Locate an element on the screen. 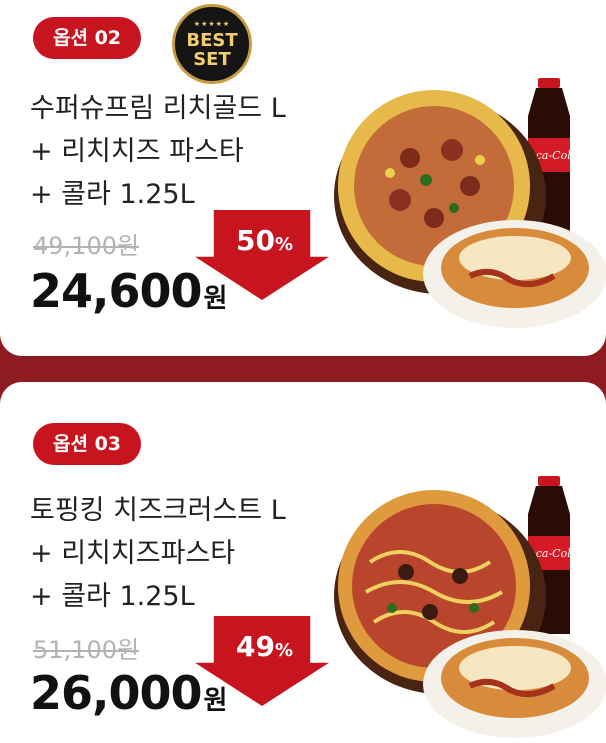  best-set-badge: ★★★★★ BEST SET is located at coordinates (212, 44).